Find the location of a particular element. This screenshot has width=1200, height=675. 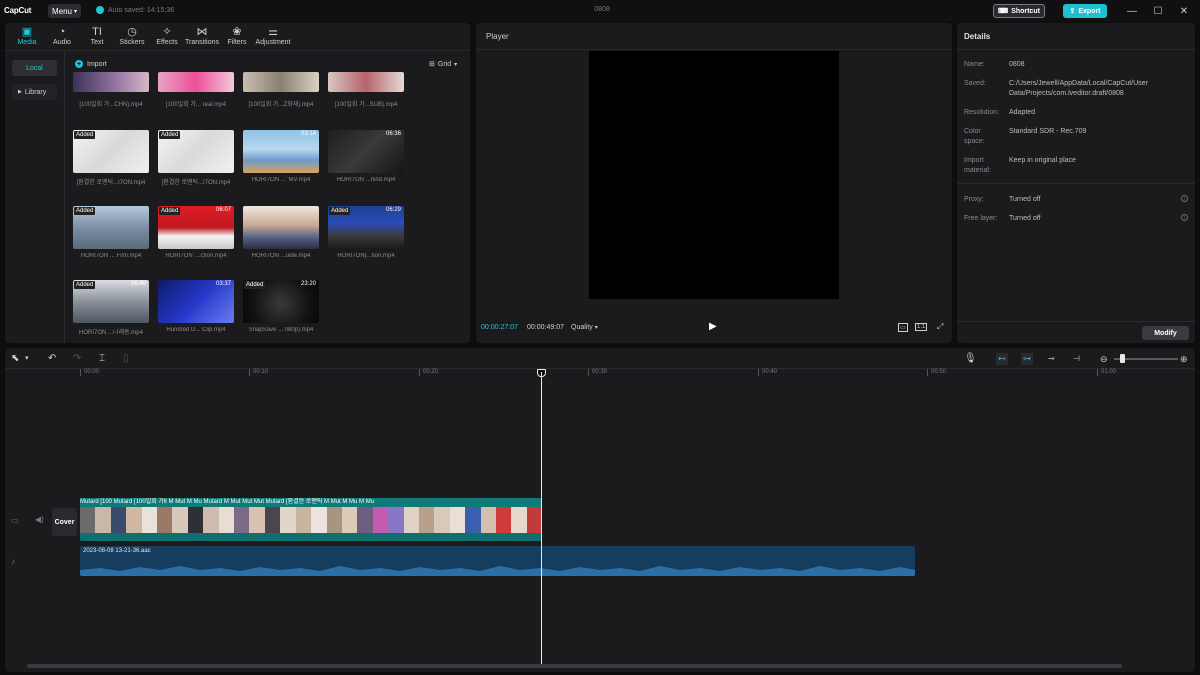

media-caption: HORI7ON ...' MV.mp4 is located at coordinates (281, 180).